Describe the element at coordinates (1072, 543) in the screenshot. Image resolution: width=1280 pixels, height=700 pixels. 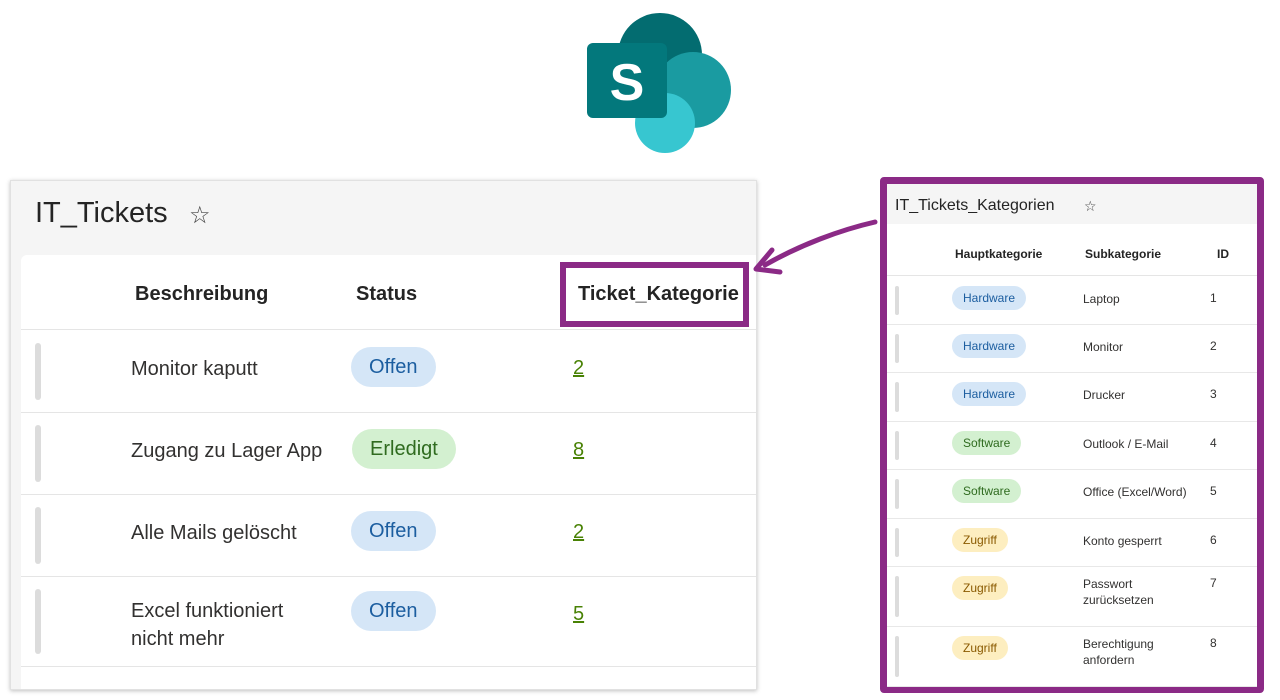
I see `table-row: Zugriff Konto gesperrt 6` at that location.